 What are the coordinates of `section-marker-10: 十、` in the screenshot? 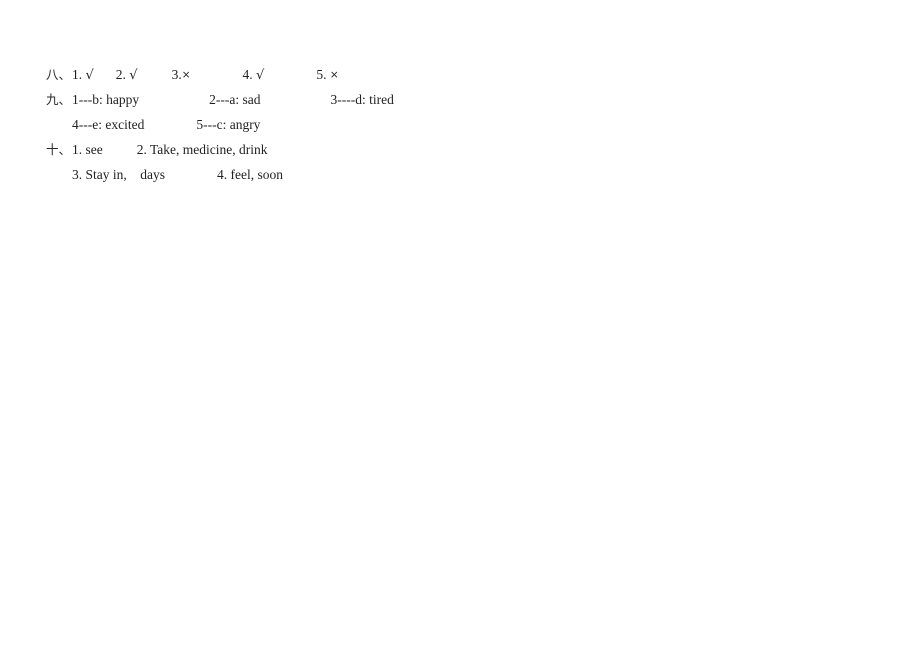 It's located at (59, 149).